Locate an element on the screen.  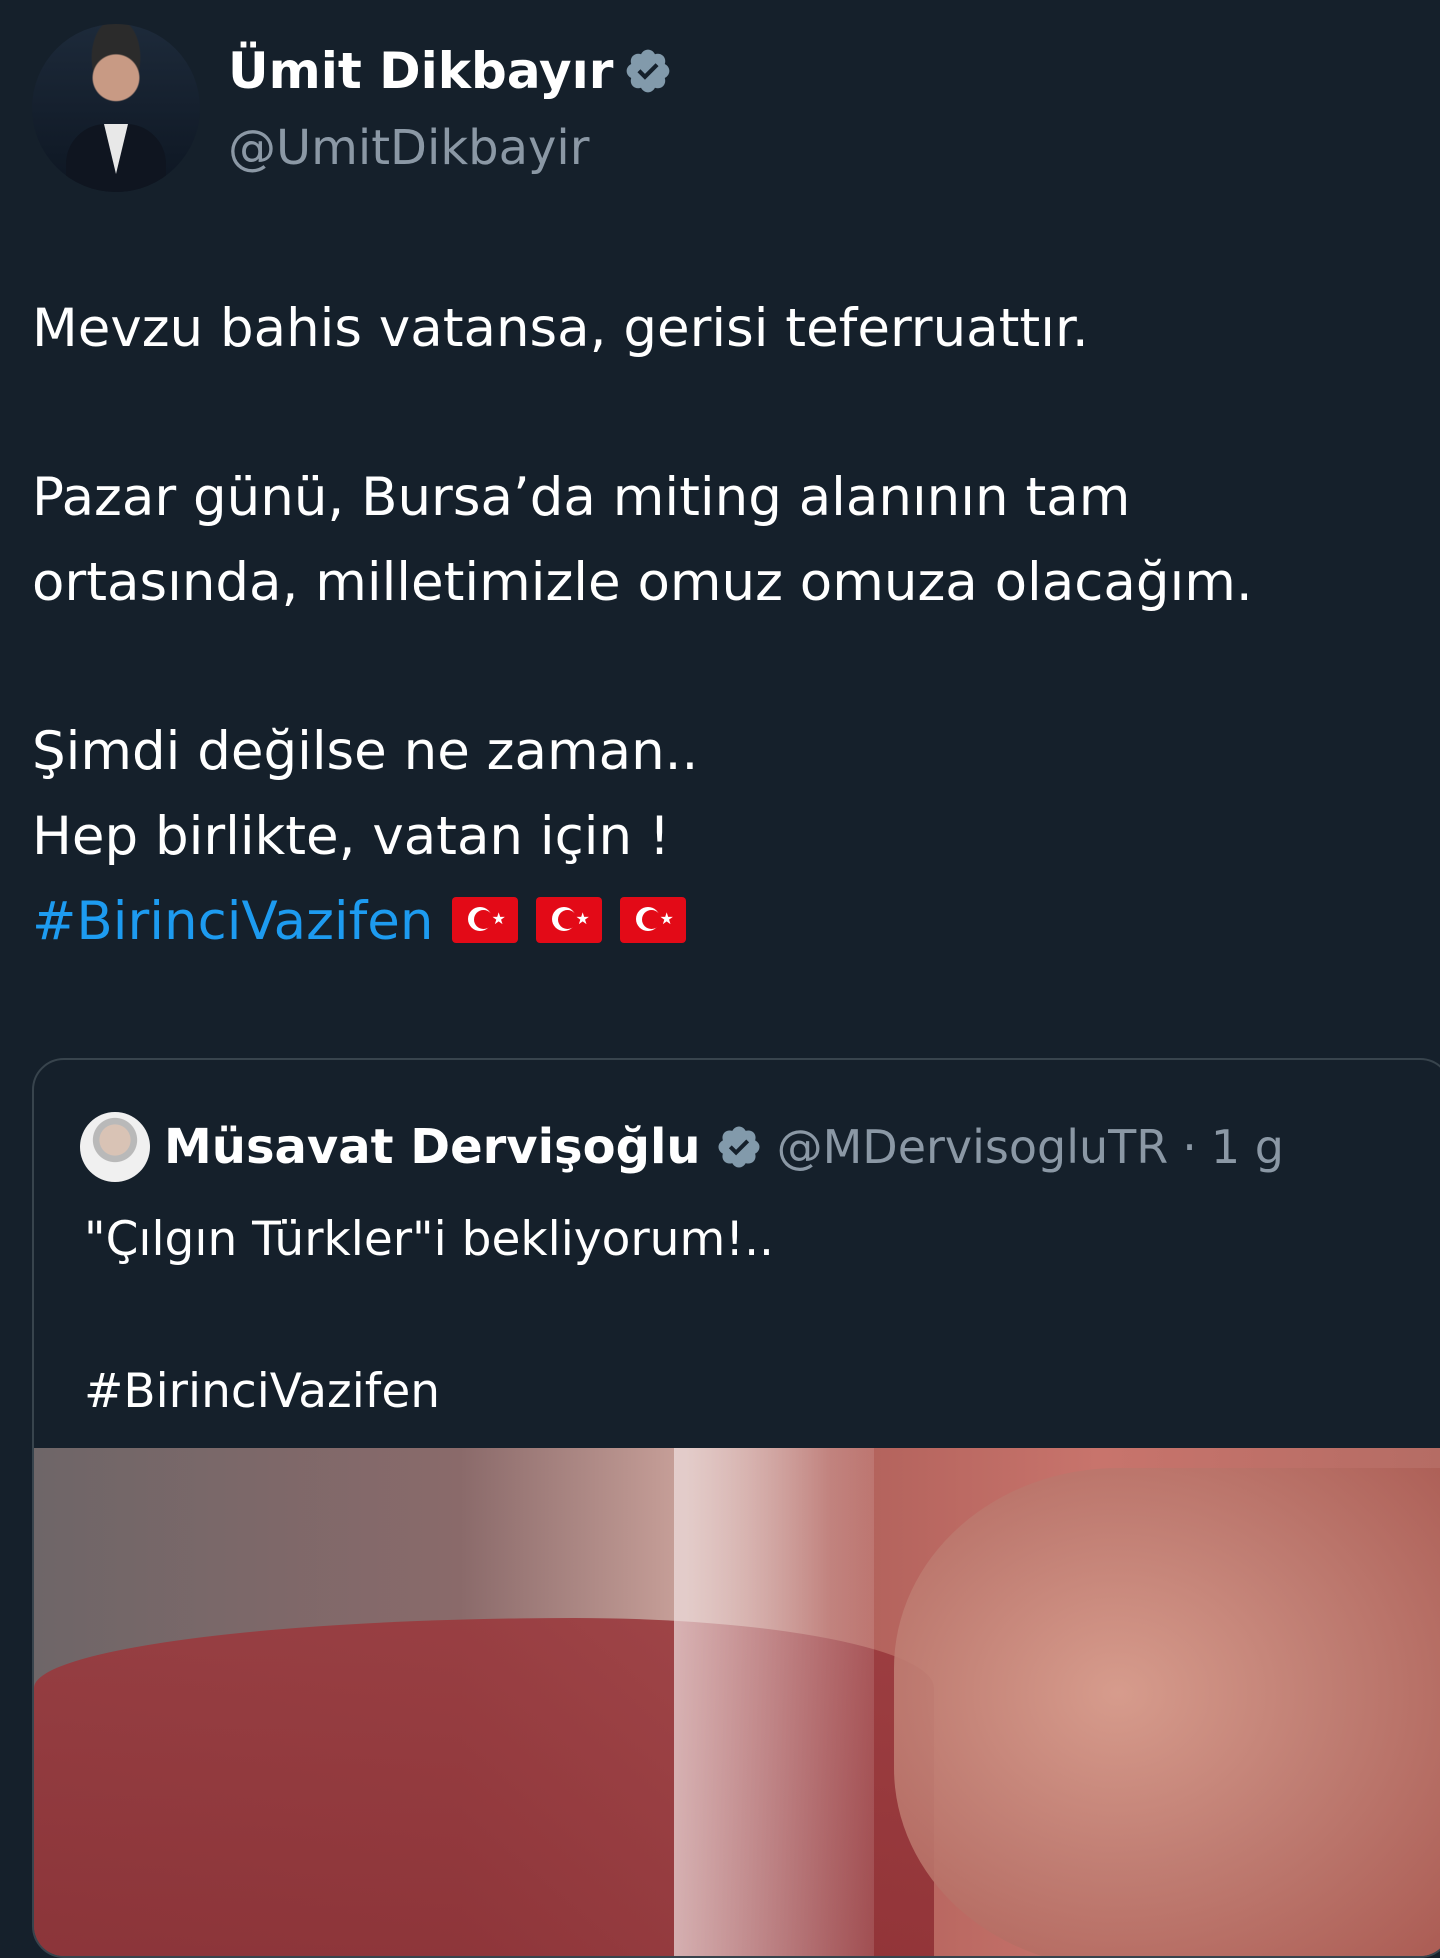
quoted-tweet-line: "Çılgın Türkler"i bekliyorum!.. is located at coordinates (429, 1239).